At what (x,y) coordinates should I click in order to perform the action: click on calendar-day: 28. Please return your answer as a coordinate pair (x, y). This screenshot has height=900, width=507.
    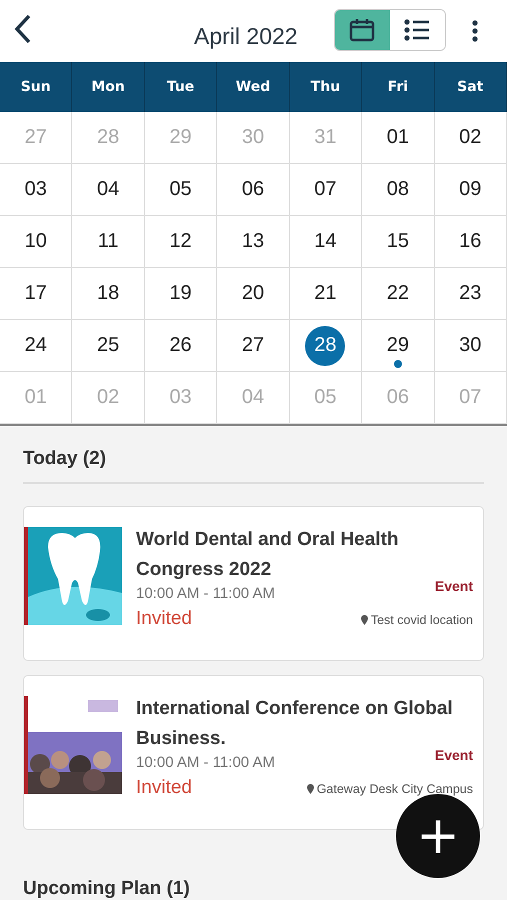
    Looking at the image, I should click on (326, 346).